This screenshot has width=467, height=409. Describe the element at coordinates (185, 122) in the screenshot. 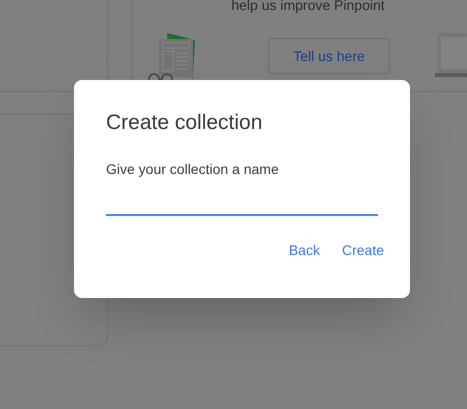

I see `dialog-title: Create collection` at that location.